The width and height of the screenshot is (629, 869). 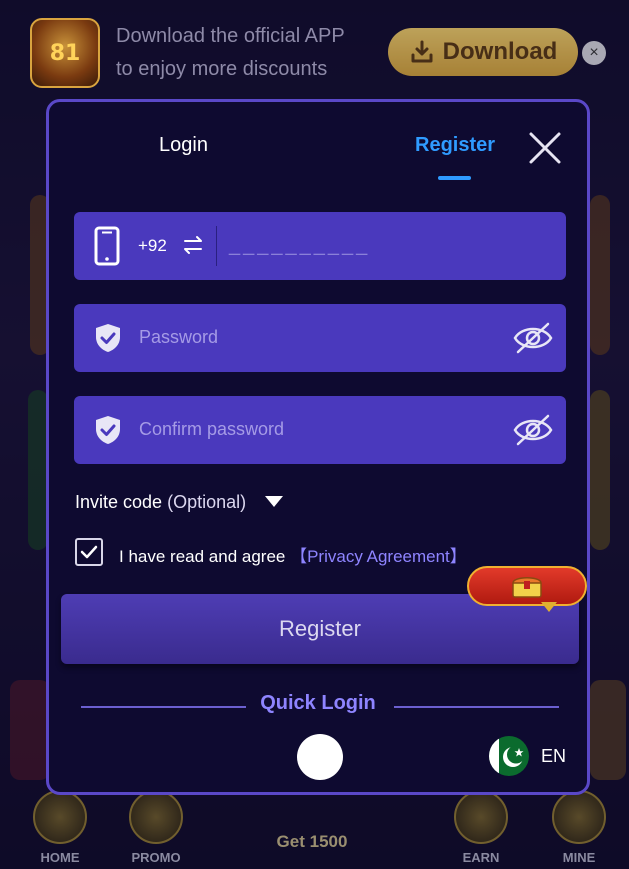 What do you see at coordinates (545, 148) in the screenshot?
I see `close-icon` at bounding box center [545, 148].